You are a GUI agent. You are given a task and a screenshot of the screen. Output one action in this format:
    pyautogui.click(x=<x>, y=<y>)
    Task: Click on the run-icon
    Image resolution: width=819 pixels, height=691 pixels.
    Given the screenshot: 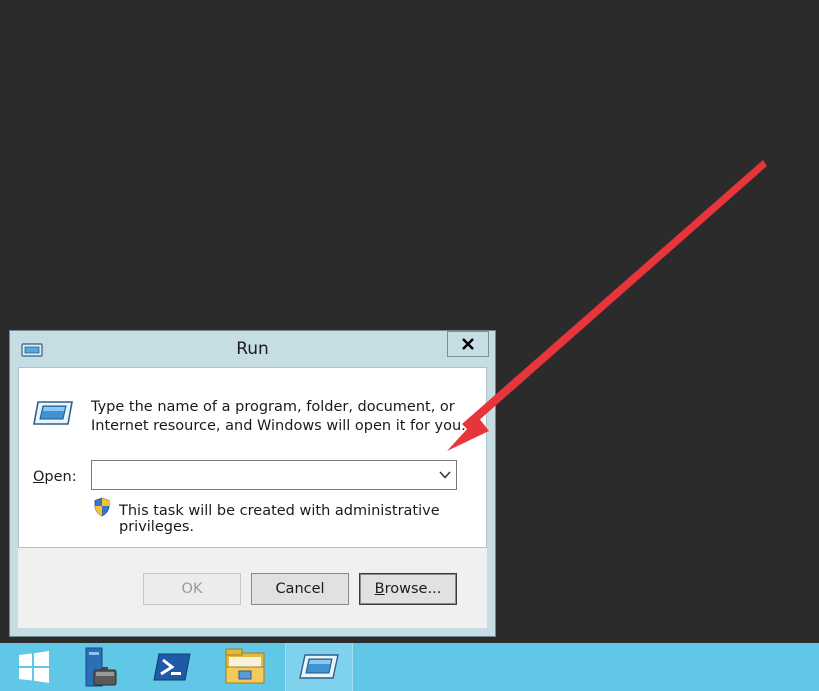 What is the action you would take?
    pyautogui.click(x=319, y=666)
    